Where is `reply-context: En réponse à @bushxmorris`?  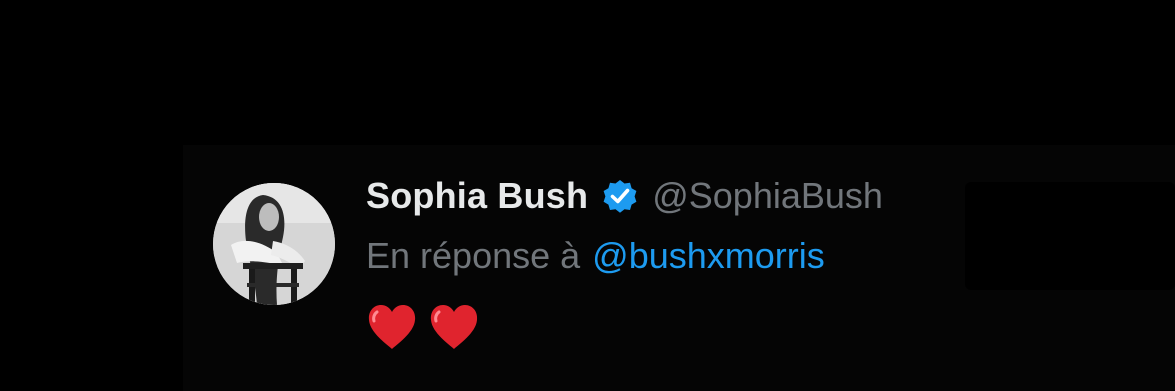
reply-context: En réponse à @bushxmorris is located at coordinates (595, 256).